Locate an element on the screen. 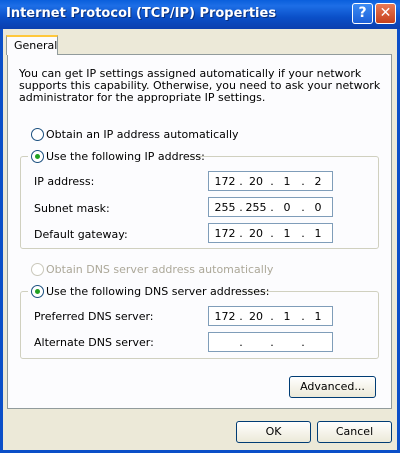 This screenshot has height=453, width=400. preferred-dns-input: 172 . 20 . 1 . 1 is located at coordinates (270, 316).